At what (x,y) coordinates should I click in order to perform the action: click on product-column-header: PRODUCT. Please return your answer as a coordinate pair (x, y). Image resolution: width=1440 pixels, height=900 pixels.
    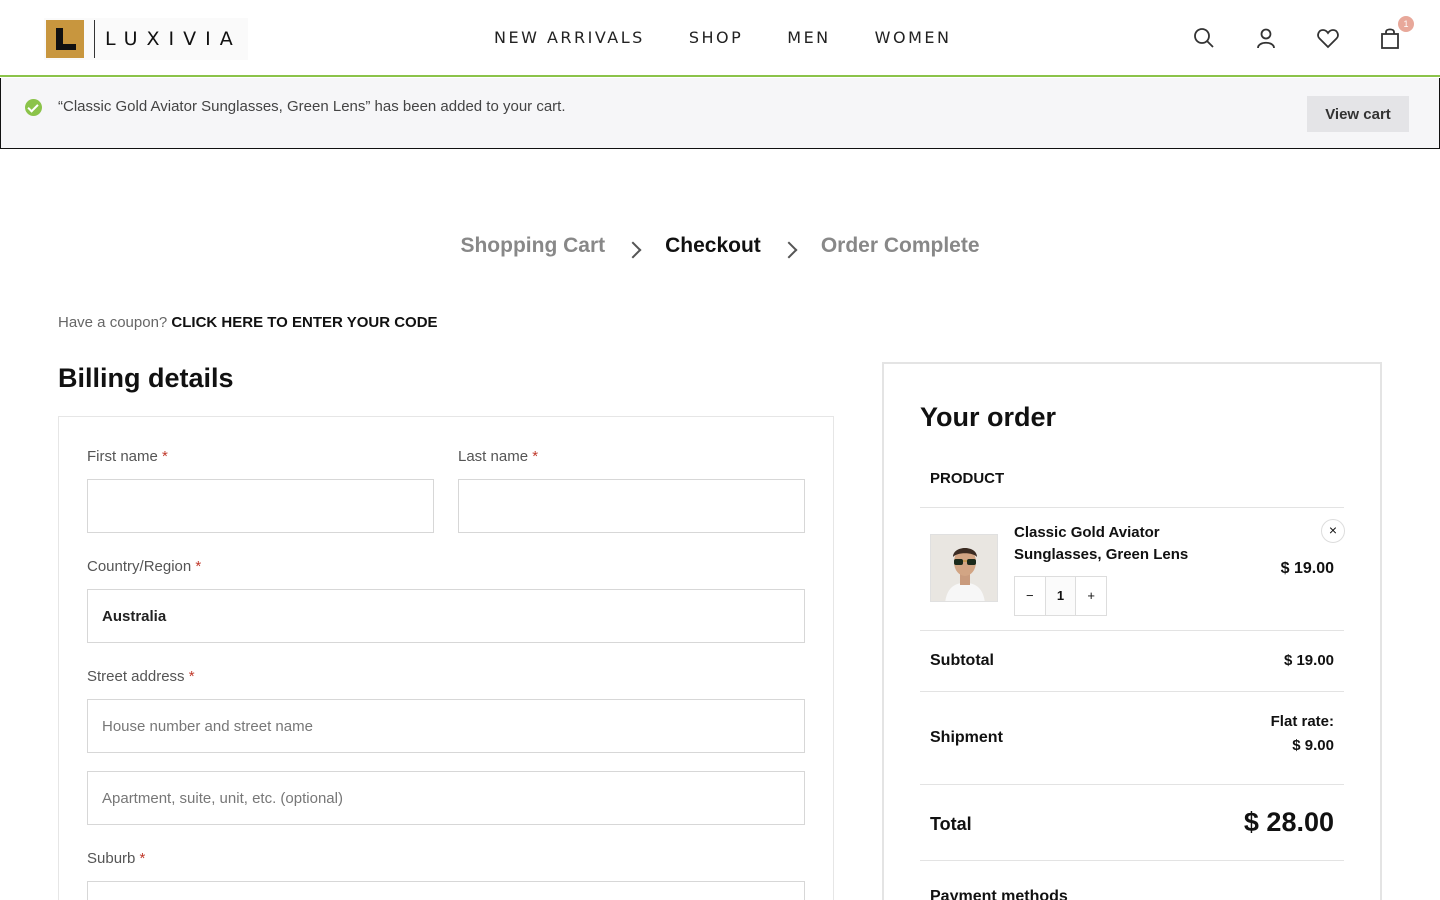
    Looking at the image, I should click on (967, 478).